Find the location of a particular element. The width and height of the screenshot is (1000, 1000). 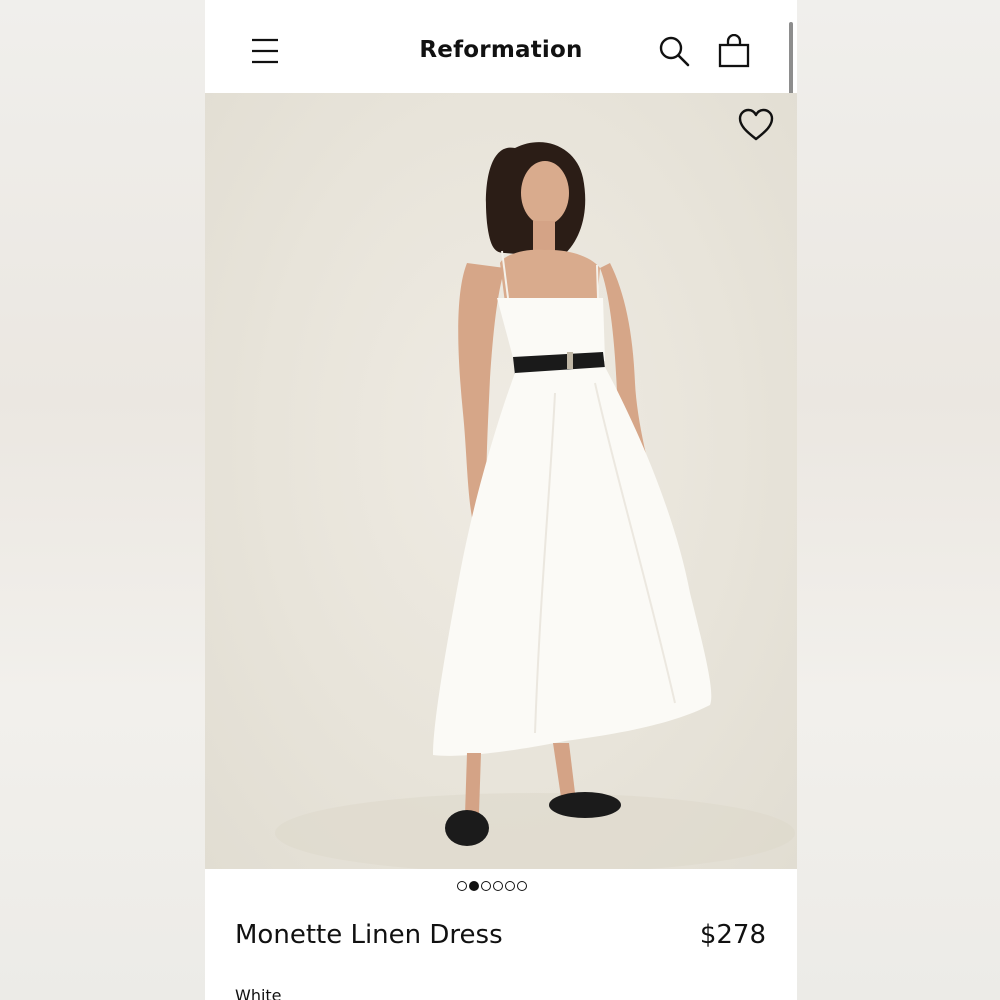

carousel-dot-active is located at coordinates (474, 886).